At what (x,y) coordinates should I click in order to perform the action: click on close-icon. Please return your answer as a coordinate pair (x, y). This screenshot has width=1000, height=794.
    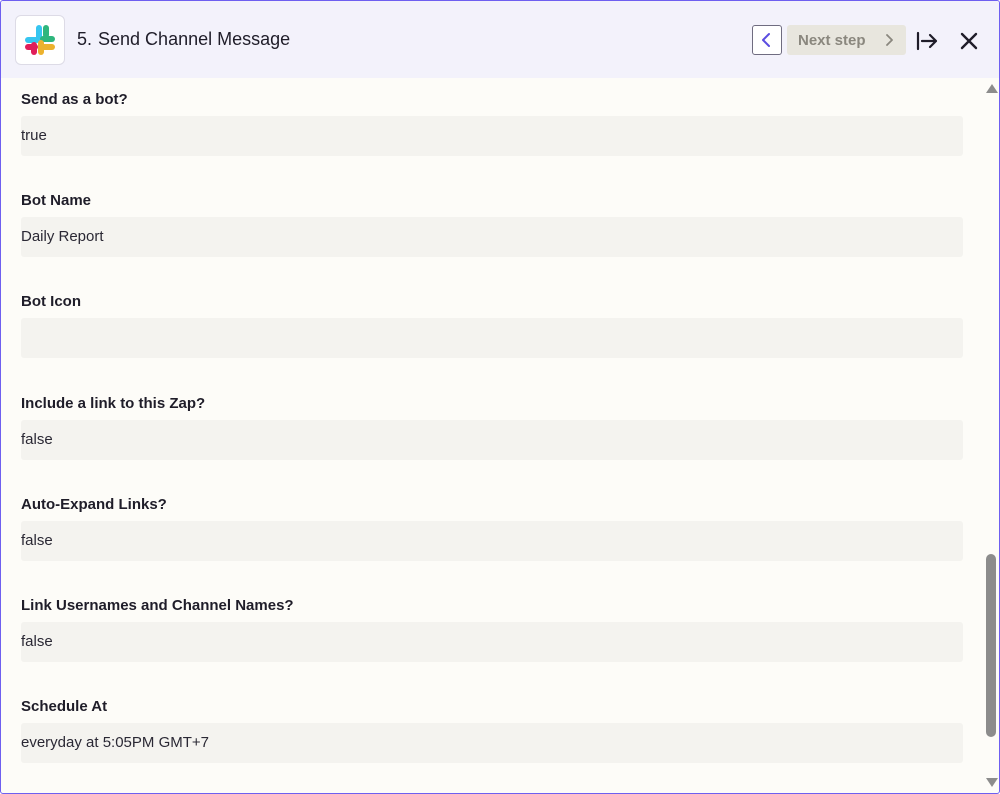
    Looking at the image, I should click on (969, 41).